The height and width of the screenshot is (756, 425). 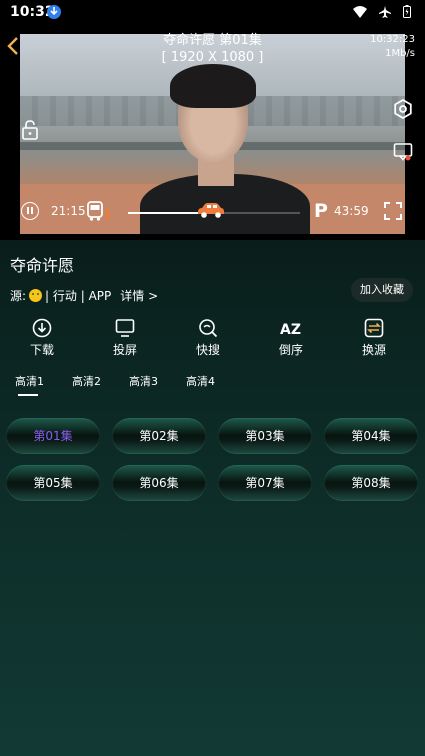 I want to click on cast-label: 投屏, so click(x=124, y=350).